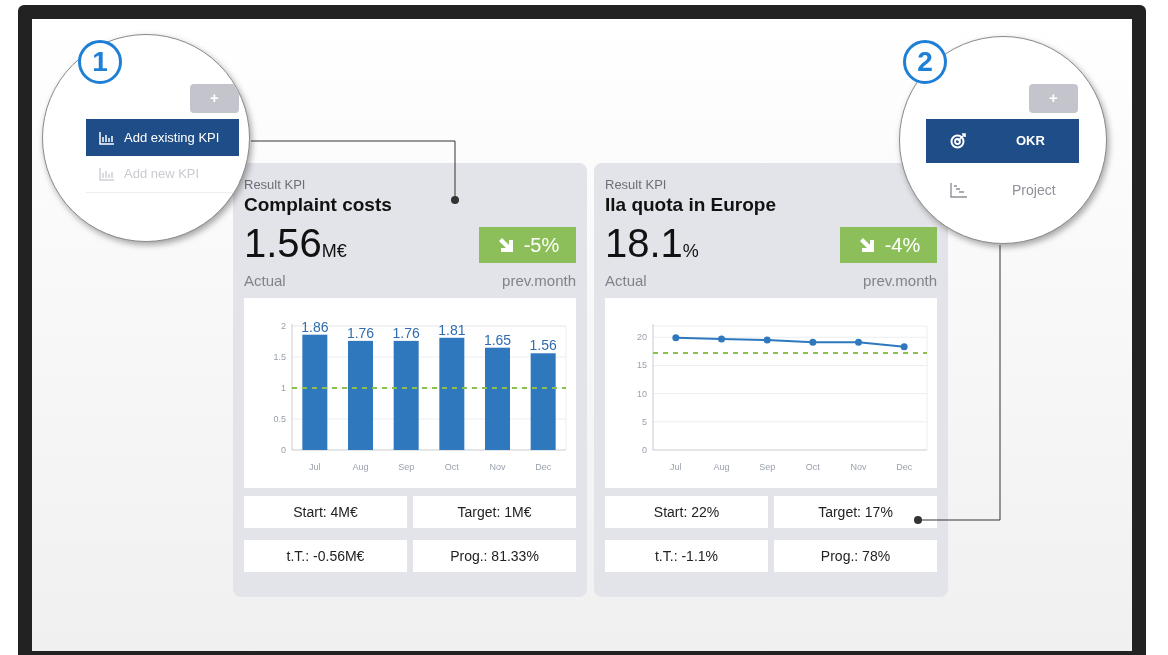 This screenshot has height=655, width=1168. What do you see at coordinates (644, 421) in the screenshot?
I see `axis-tick-label: 5` at bounding box center [644, 421].